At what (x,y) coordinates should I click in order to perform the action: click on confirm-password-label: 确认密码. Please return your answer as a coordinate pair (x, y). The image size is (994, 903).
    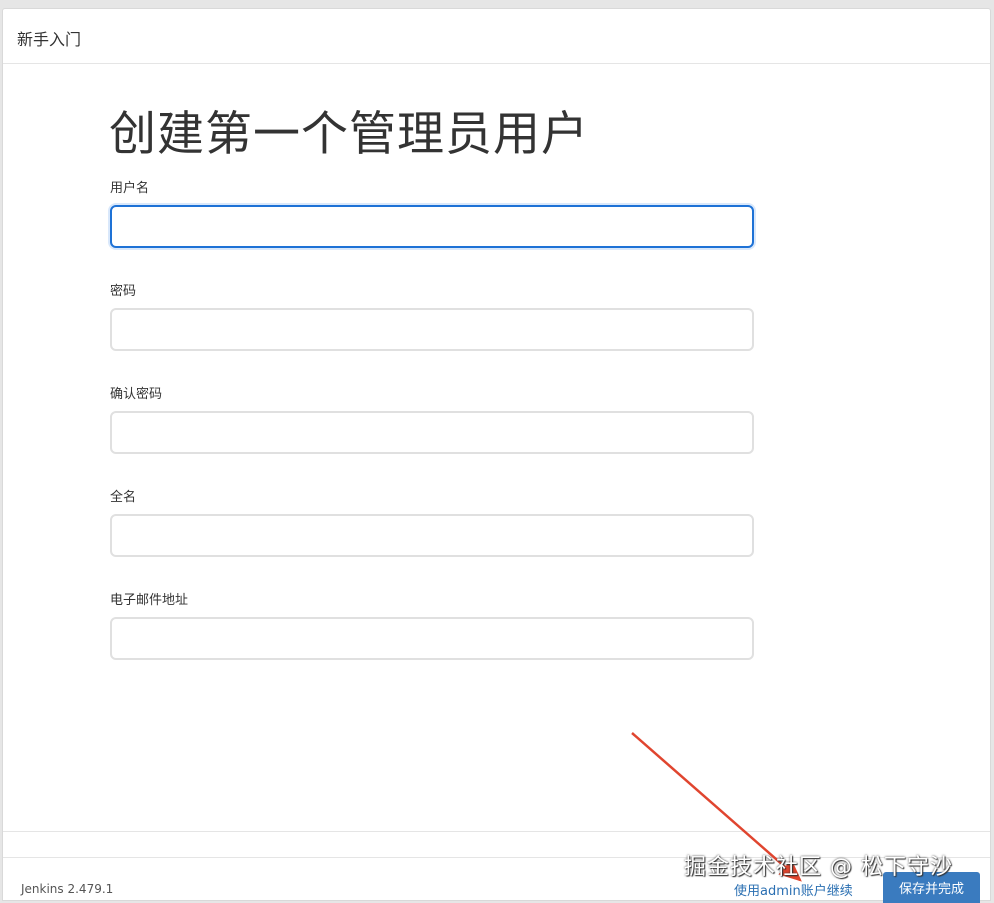
    Looking at the image, I should click on (136, 394).